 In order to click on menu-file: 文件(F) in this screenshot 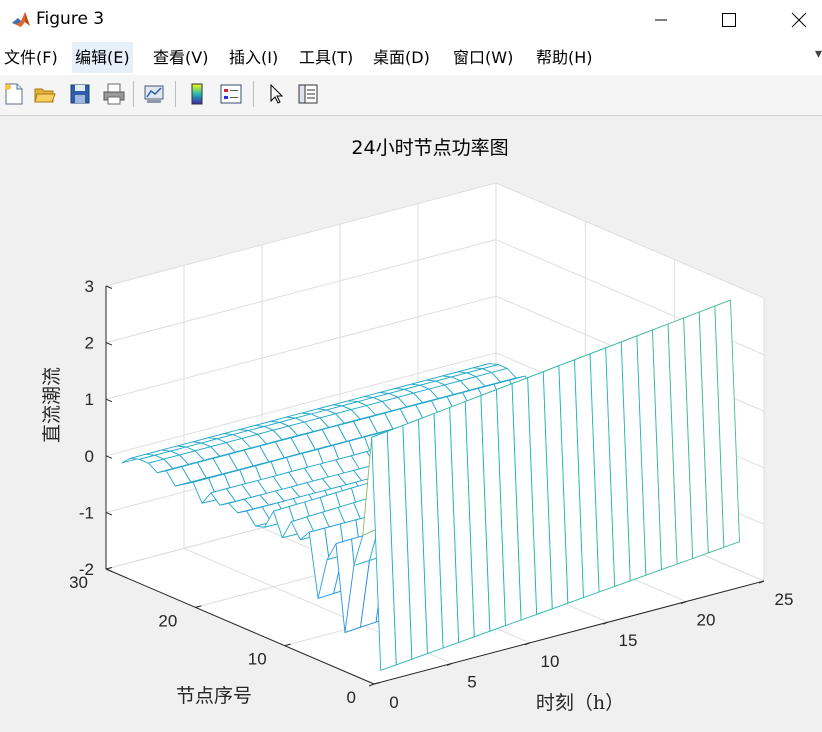, I will do `click(31, 57)`.